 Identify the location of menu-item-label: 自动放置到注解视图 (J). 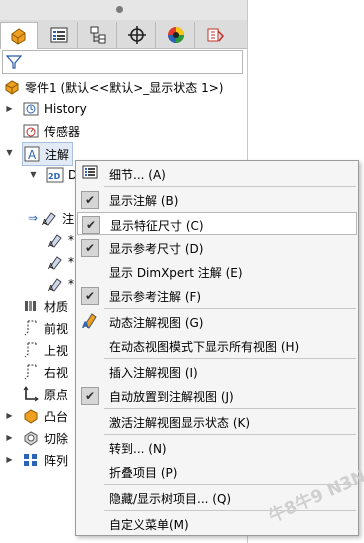
(171, 397).